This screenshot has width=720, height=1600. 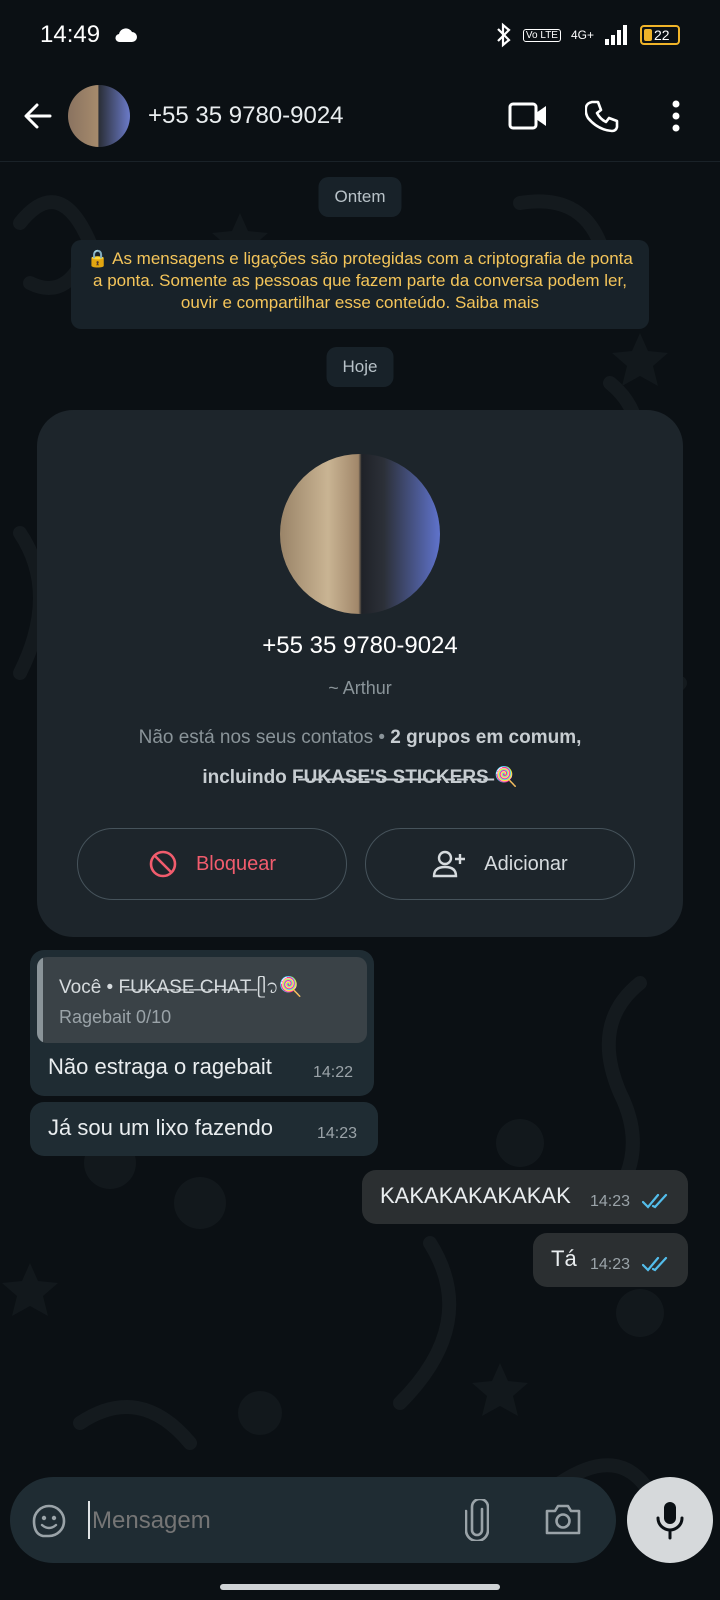 I want to click on message-text: Tá, so click(x=564, y=1258).